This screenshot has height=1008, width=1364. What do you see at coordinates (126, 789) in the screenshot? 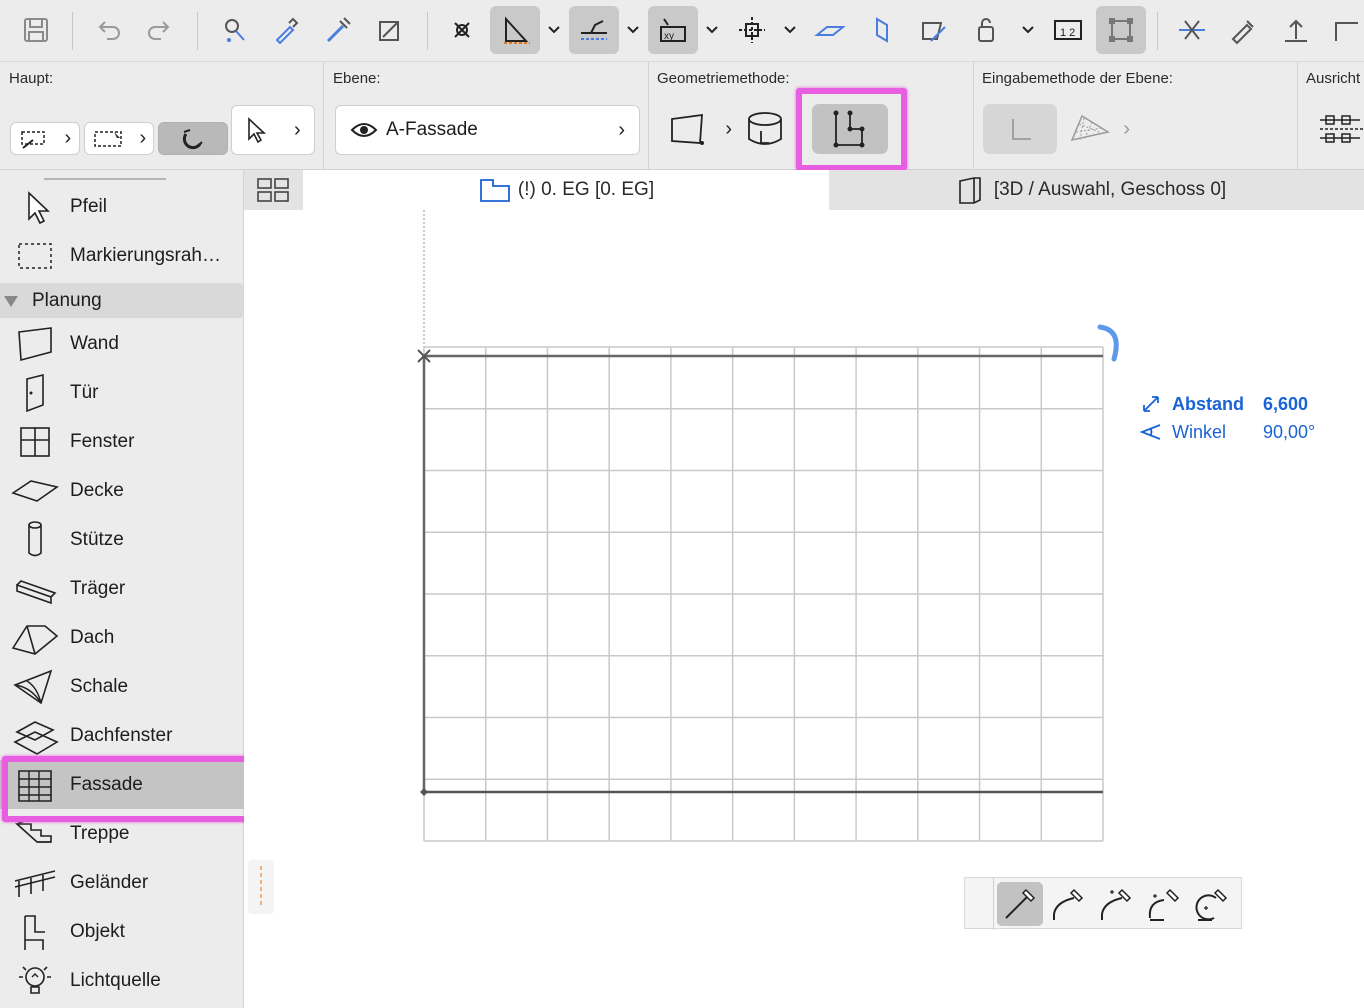
I see `fassade-highlight` at bounding box center [126, 789].